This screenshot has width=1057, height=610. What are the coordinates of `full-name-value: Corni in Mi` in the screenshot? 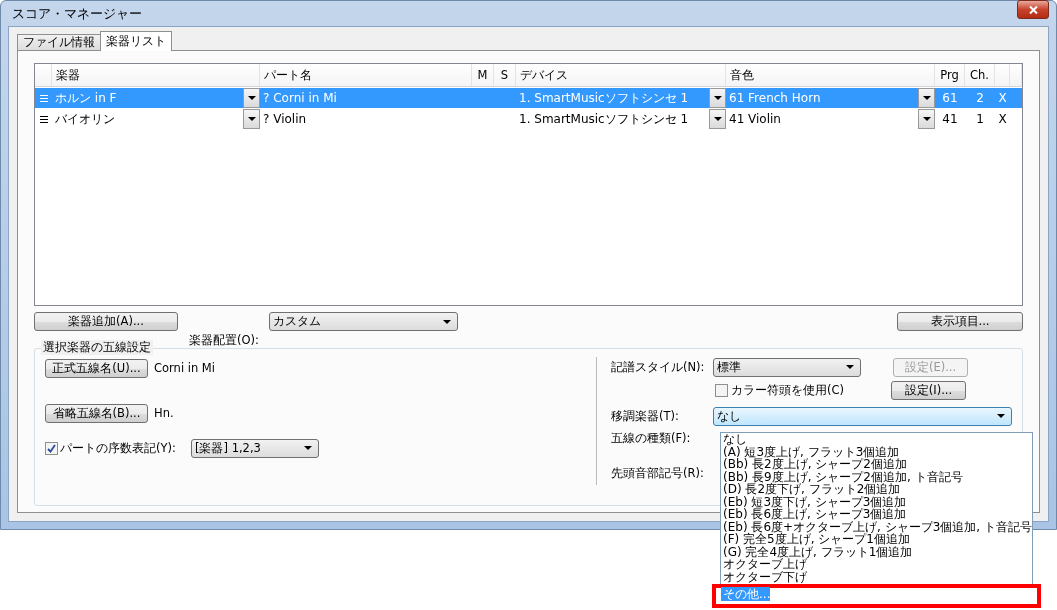 It's located at (184, 368).